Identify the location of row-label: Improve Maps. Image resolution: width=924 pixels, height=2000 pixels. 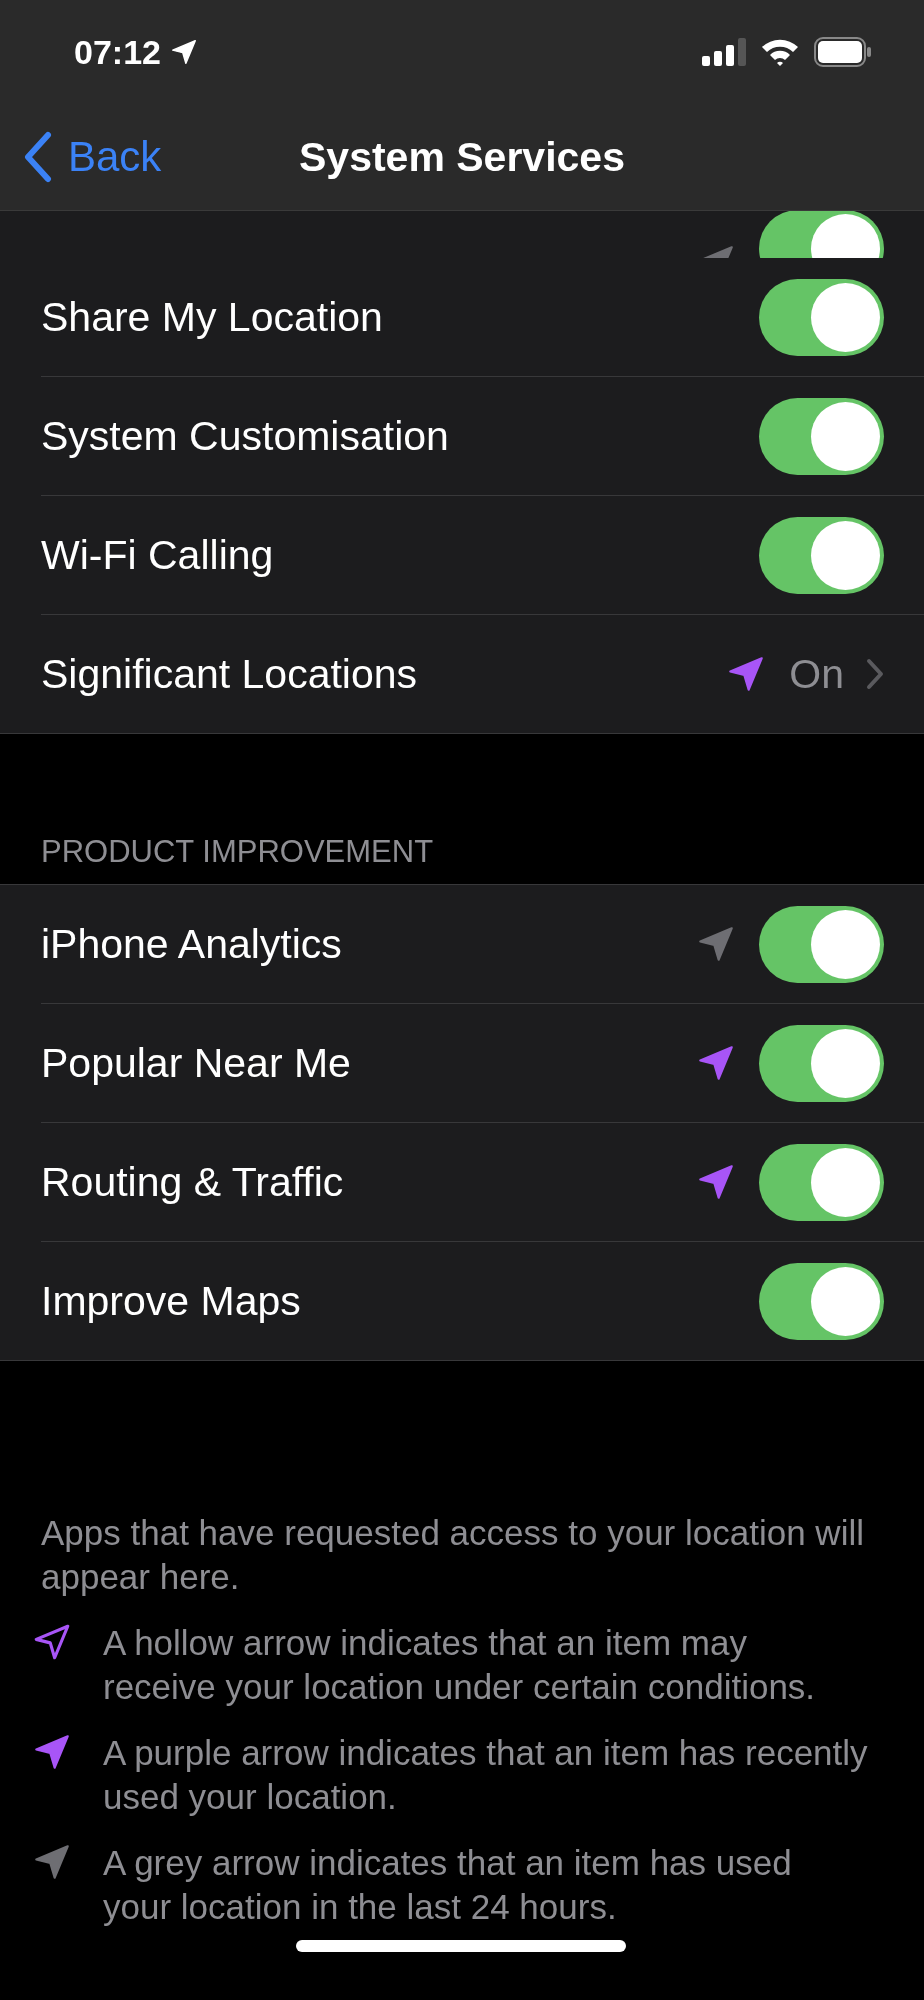
(171, 1301).